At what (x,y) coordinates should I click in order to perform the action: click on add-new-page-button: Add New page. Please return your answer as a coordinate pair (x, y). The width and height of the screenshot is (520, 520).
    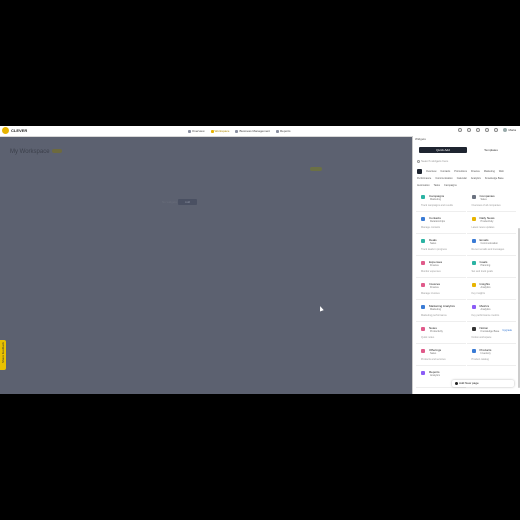
    Looking at the image, I should click on (483, 383).